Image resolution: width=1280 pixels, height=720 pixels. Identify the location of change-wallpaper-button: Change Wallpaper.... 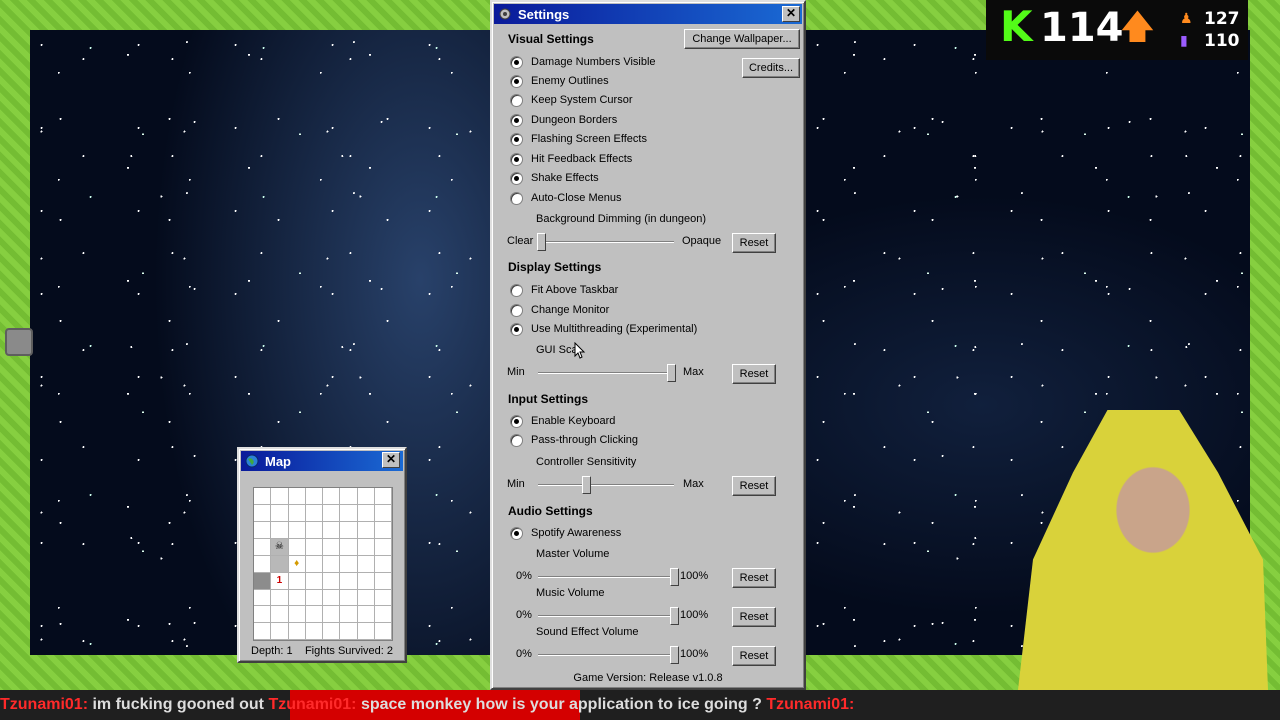
(742, 39).